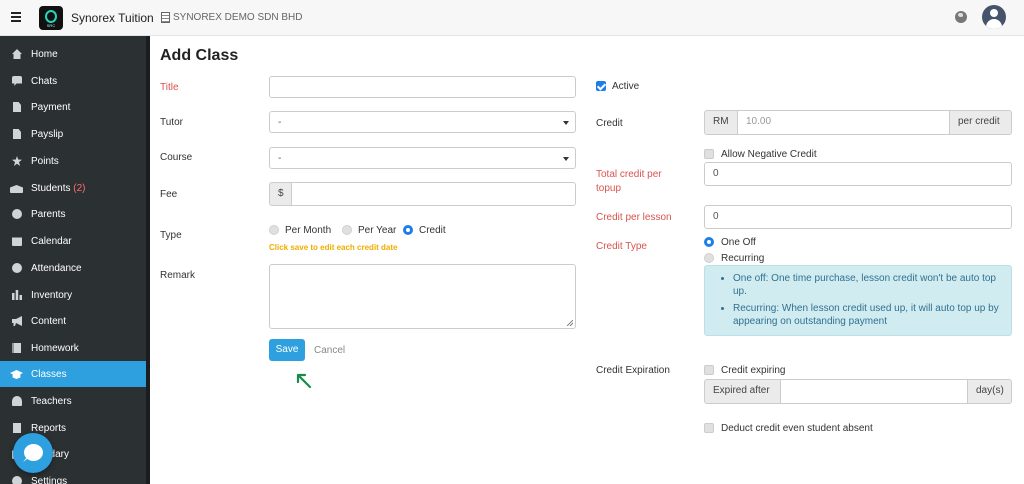 This screenshot has height=484, width=1024. I want to click on sidebar-item-label: Attendance, so click(56, 268).